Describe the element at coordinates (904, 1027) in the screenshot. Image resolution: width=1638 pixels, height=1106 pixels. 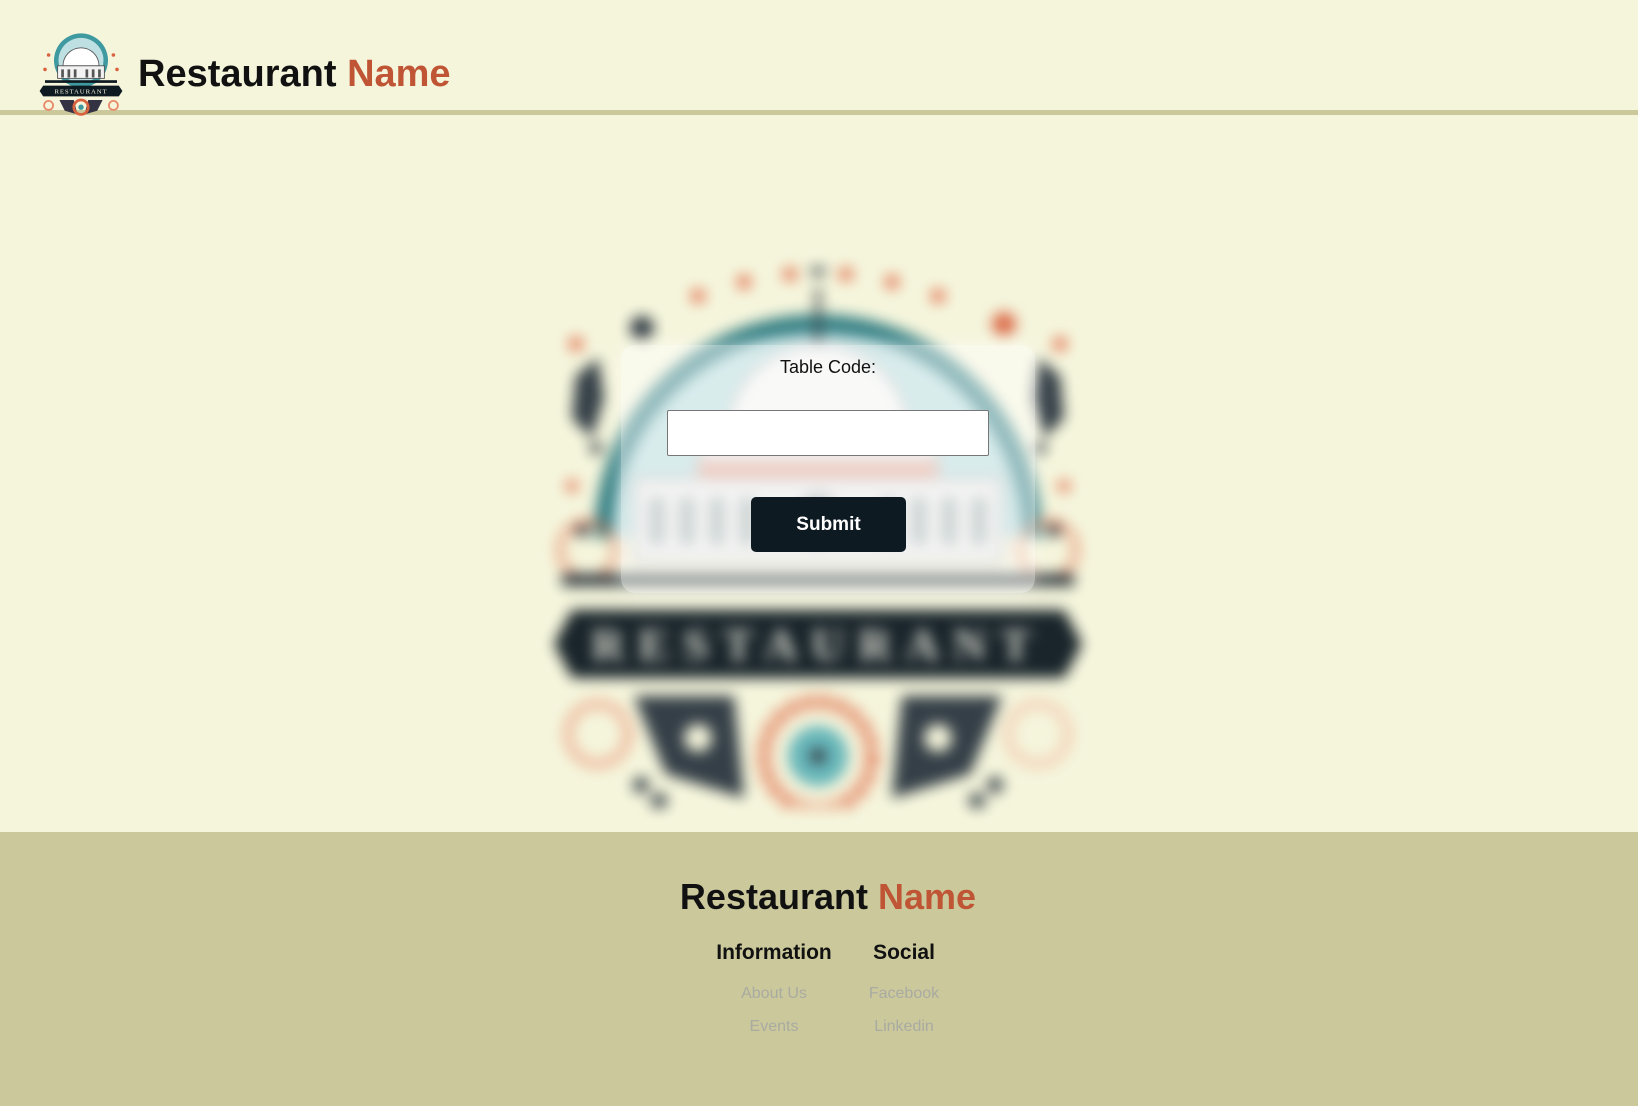
I see `linkedin-link: Linkedin` at that location.